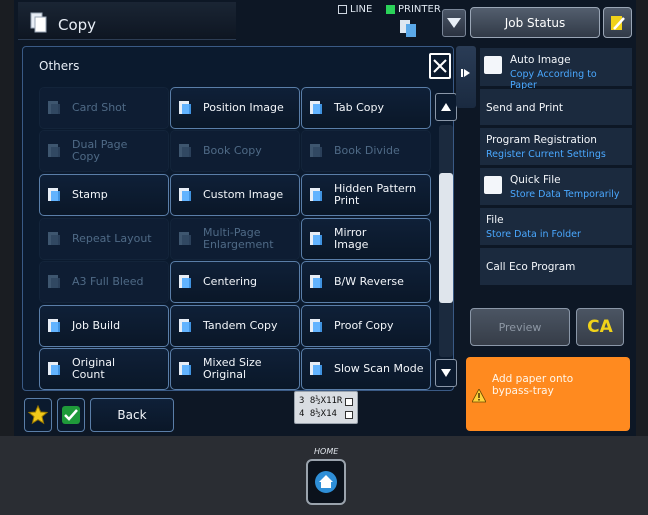 The height and width of the screenshot is (515, 648). I want to click on function-button-label: Book Divide, so click(367, 150).